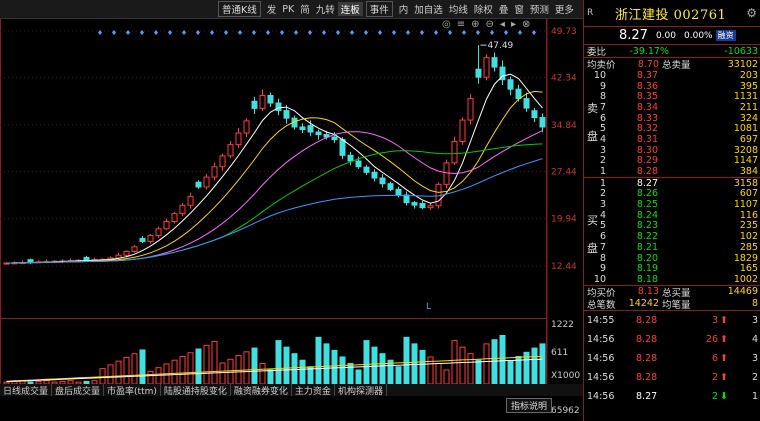 The height and width of the screenshot is (421, 760). What do you see at coordinates (461, 24) in the screenshot?
I see `list-icon: ≡` at bounding box center [461, 24].